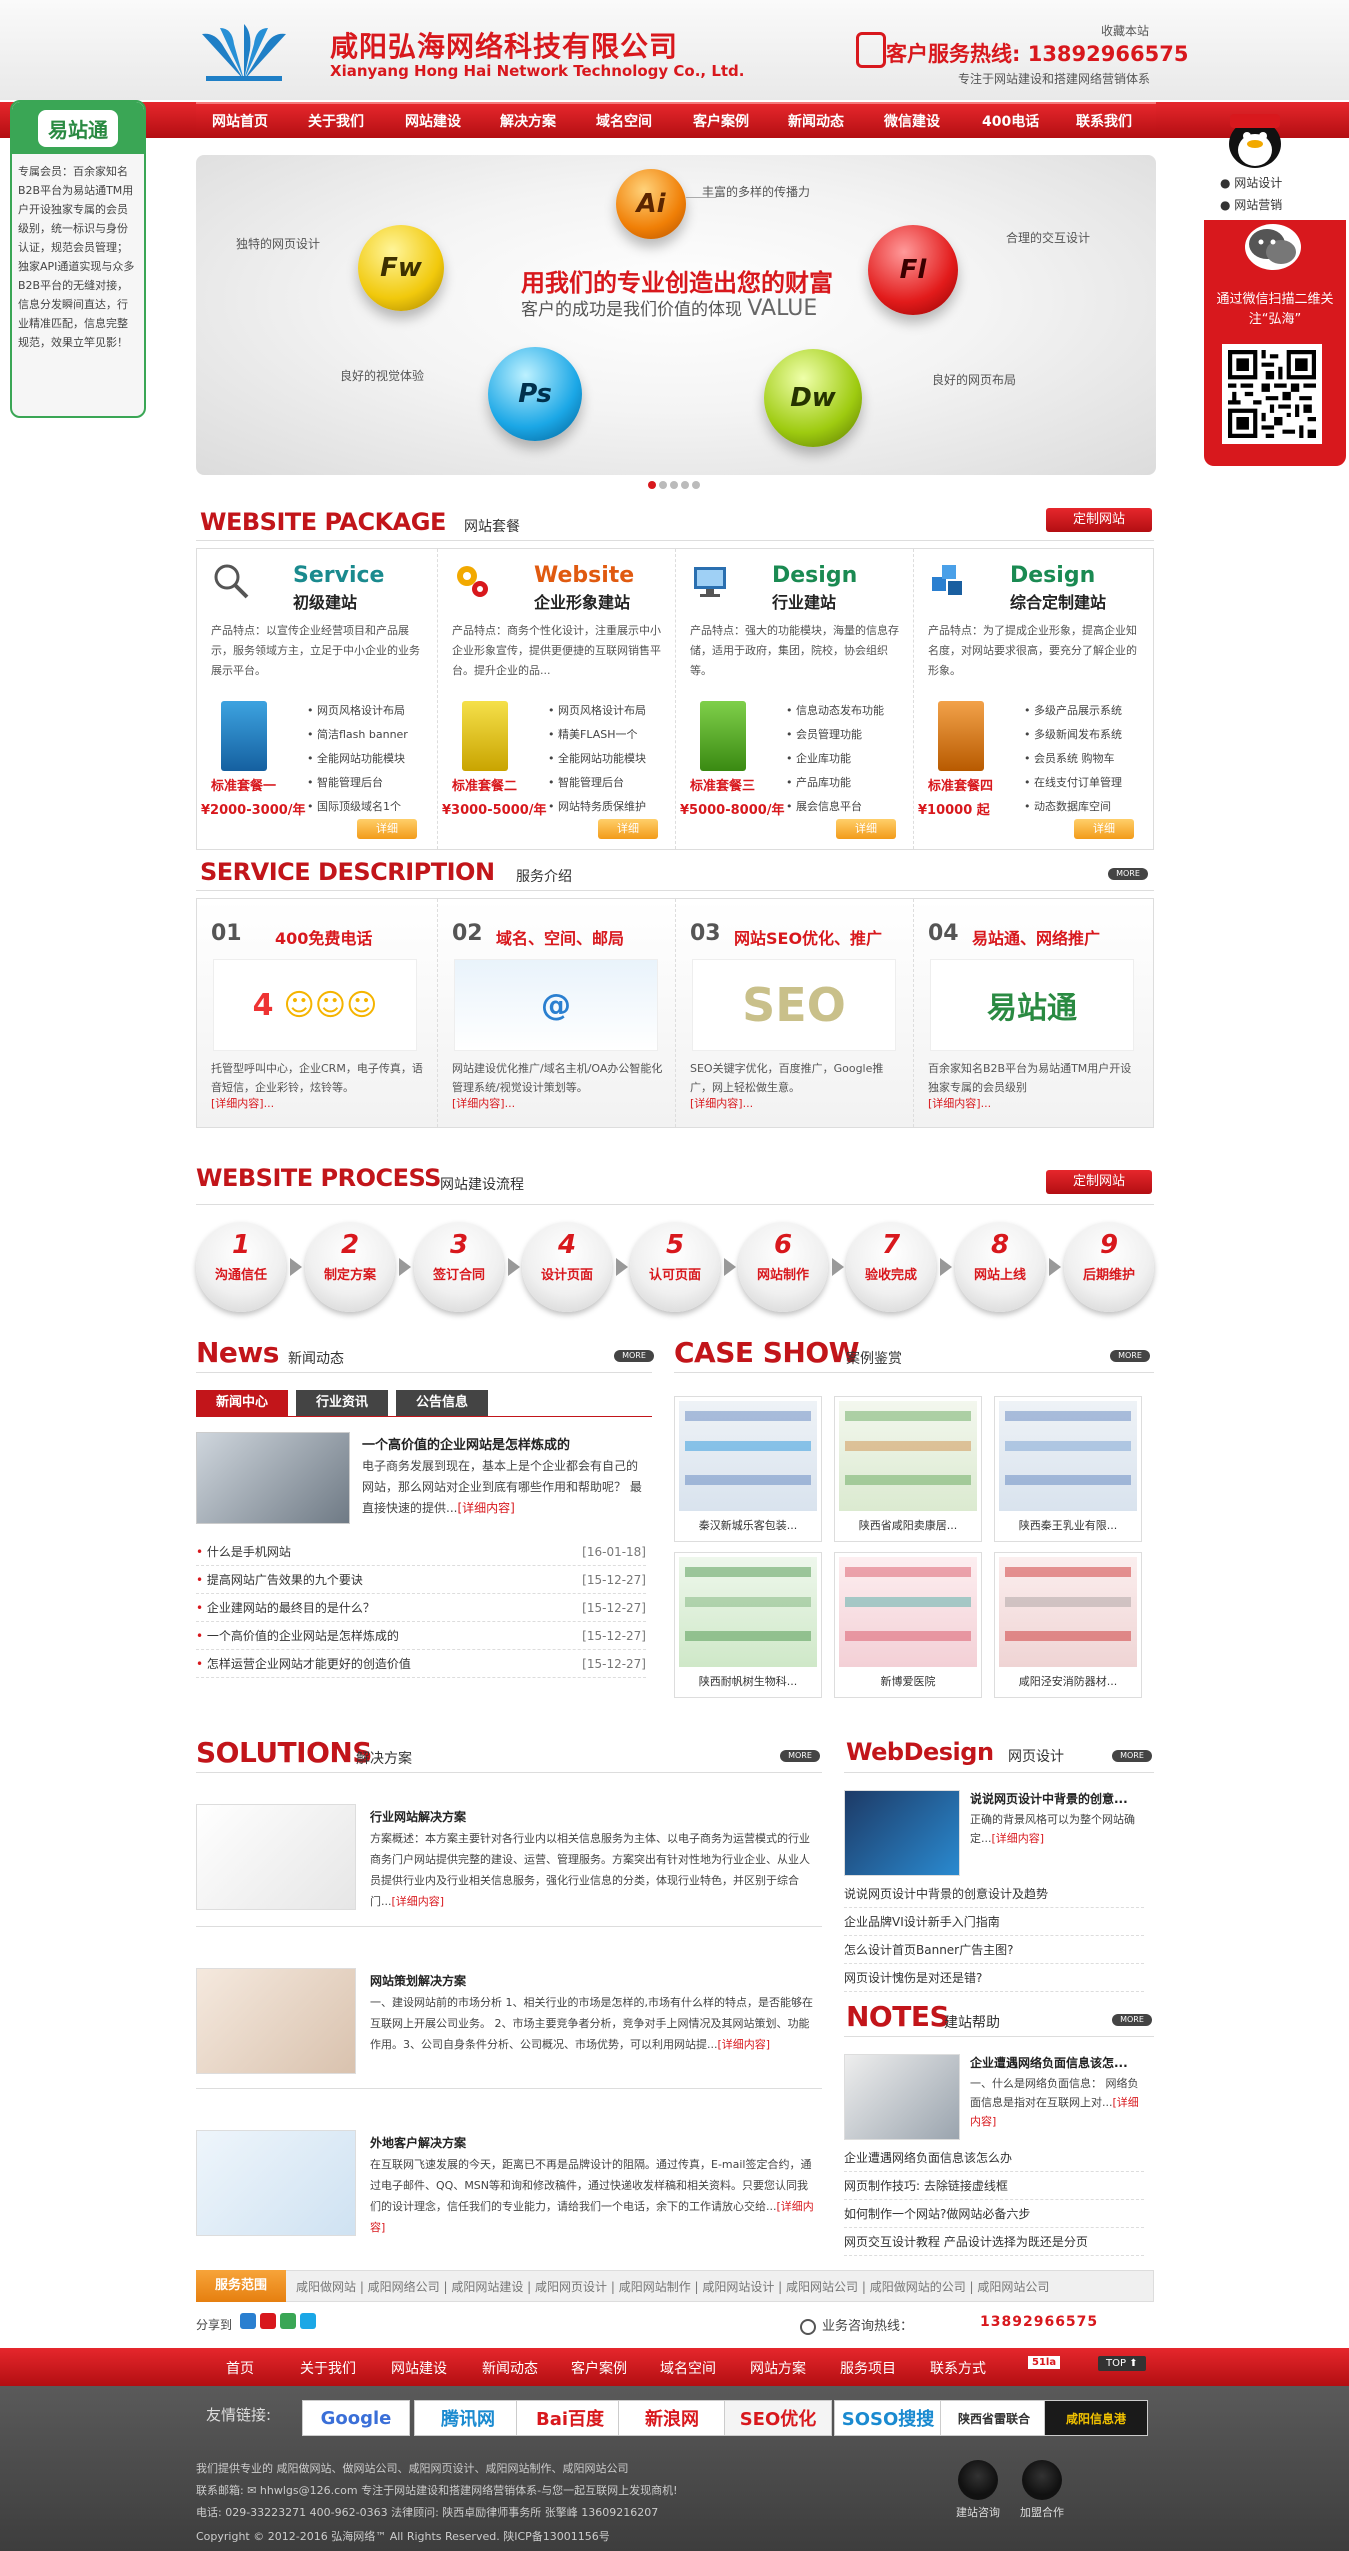 The width and height of the screenshot is (1349, 2551). What do you see at coordinates (240, 121) in the screenshot?
I see `nav-item-home: 网站首页` at bounding box center [240, 121].